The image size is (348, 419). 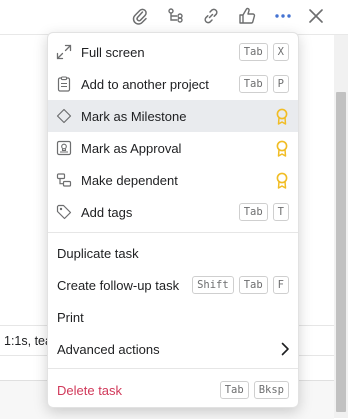 I want to click on menu-item-label: Mark as Milestone, so click(x=134, y=116).